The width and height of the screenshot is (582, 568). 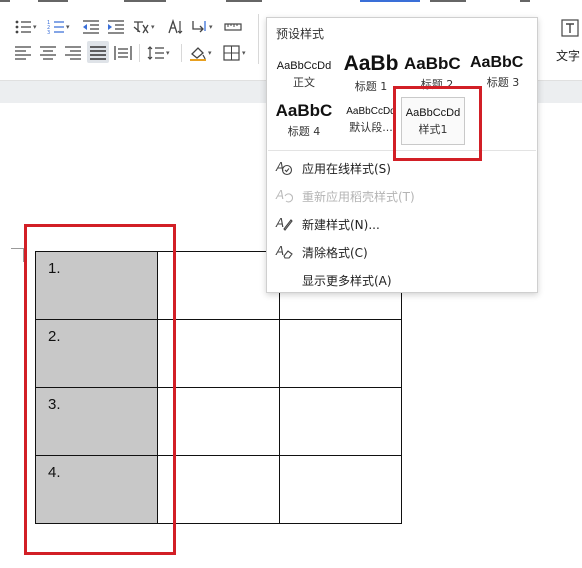 I want to click on paragraph-mark-dropdown-icon: ▾, so click(x=211, y=27).